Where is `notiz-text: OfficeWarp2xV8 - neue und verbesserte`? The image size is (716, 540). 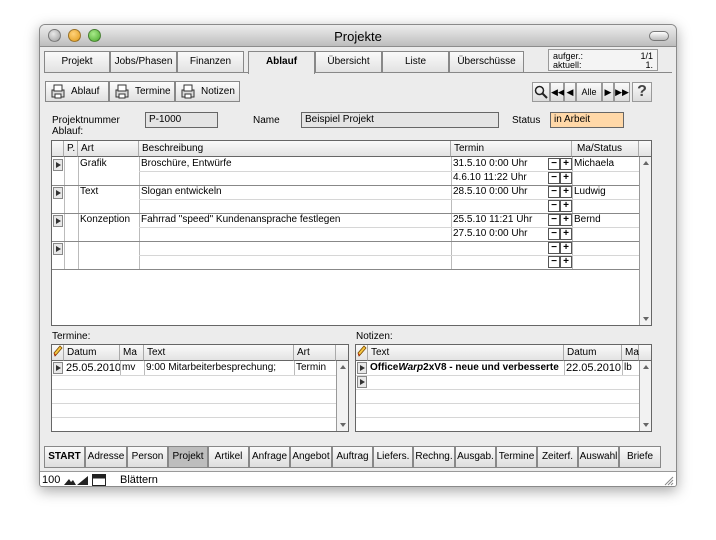 notiz-text: OfficeWarp2xV8 - neue und verbesserte is located at coordinates (466, 368).